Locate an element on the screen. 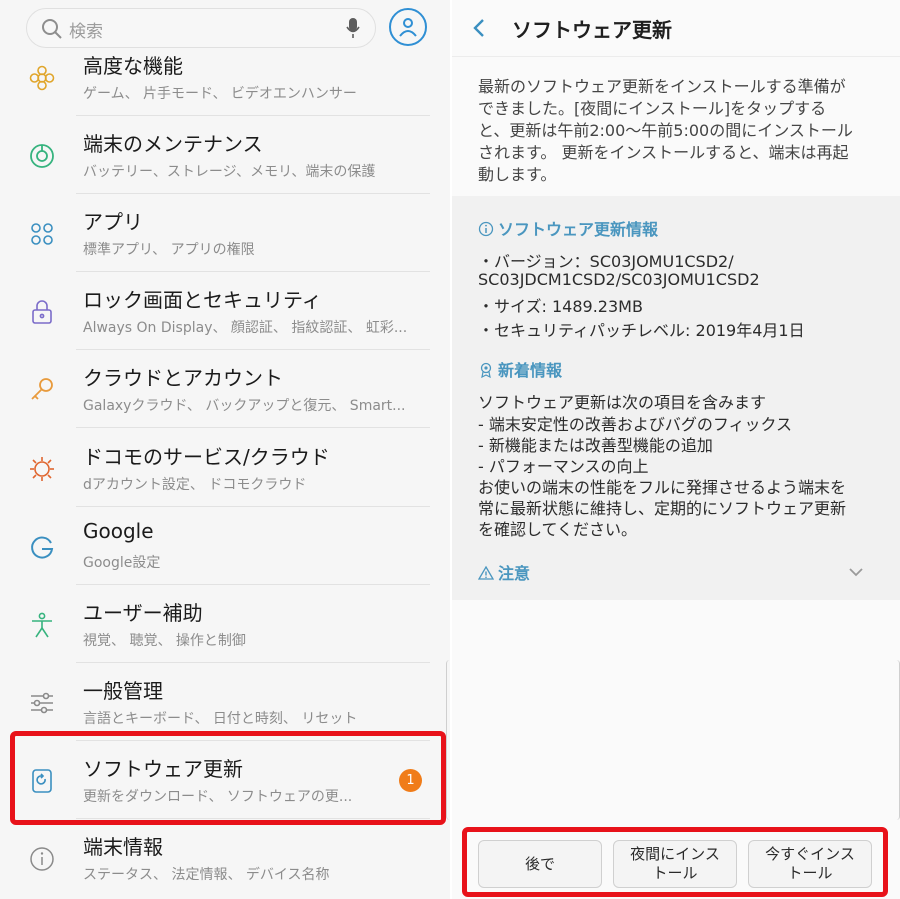  install-now-label-line2: トール is located at coordinates (810, 873).